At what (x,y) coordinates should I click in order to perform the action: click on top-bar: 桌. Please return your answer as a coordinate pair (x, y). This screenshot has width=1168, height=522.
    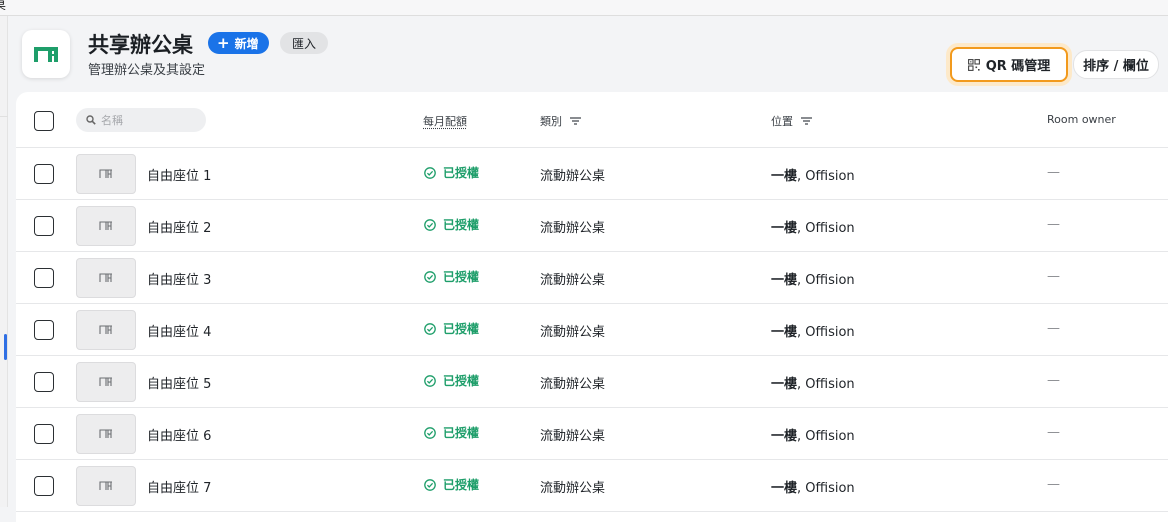
    Looking at the image, I should click on (584, 8).